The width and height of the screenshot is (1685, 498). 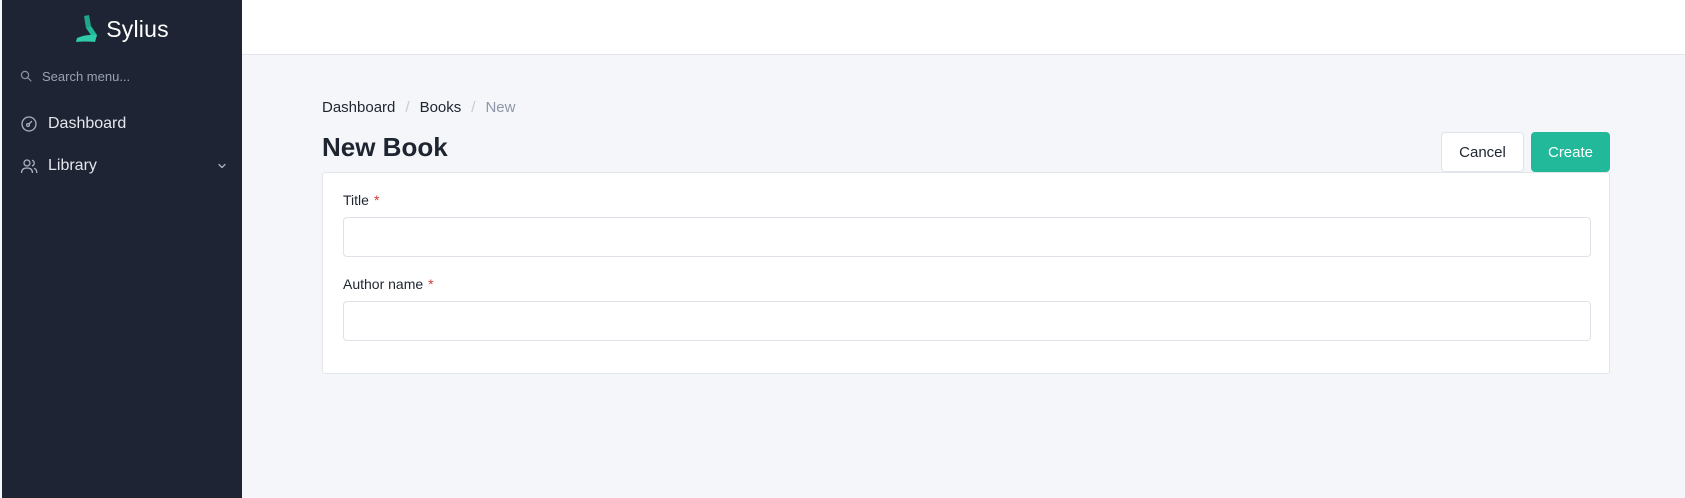 I want to click on title-field-label: Title *, so click(x=361, y=200).